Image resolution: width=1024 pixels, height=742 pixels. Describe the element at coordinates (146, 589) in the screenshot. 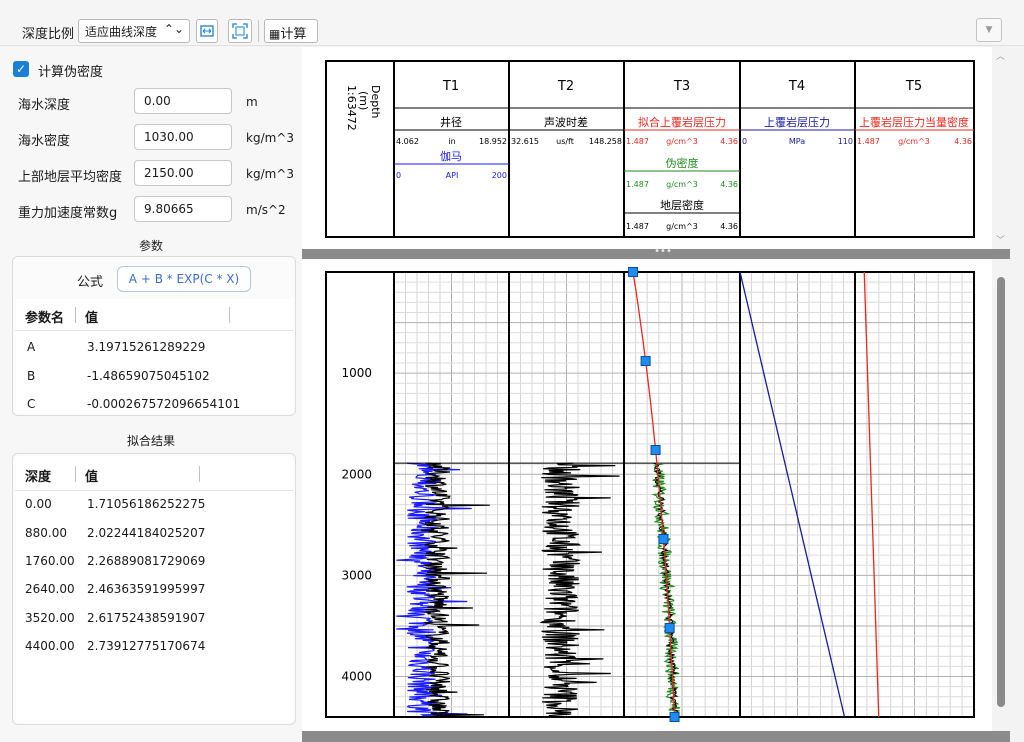

I see `fit-value: 2.46363591995997` at that location.